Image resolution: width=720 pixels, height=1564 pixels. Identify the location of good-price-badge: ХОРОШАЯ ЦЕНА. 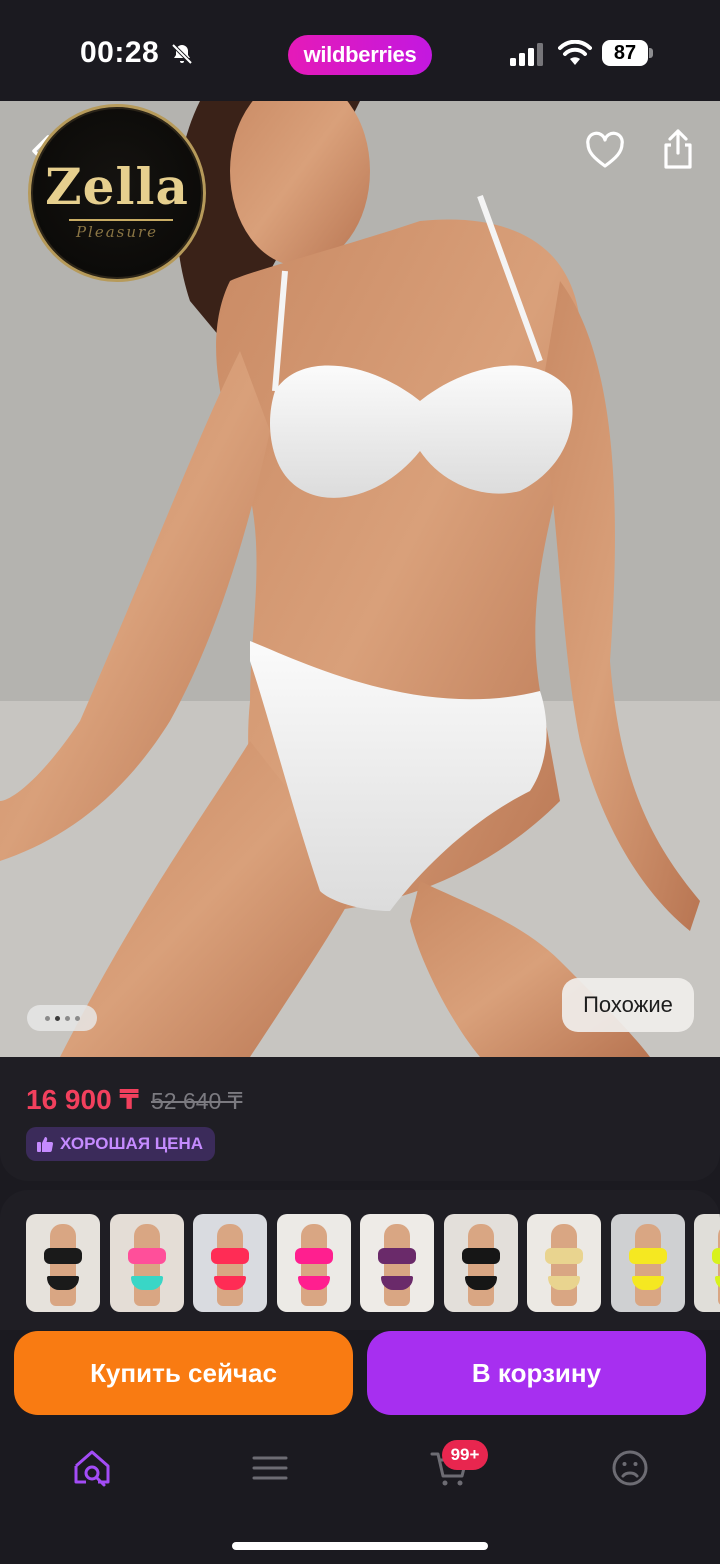
(121, 1144).